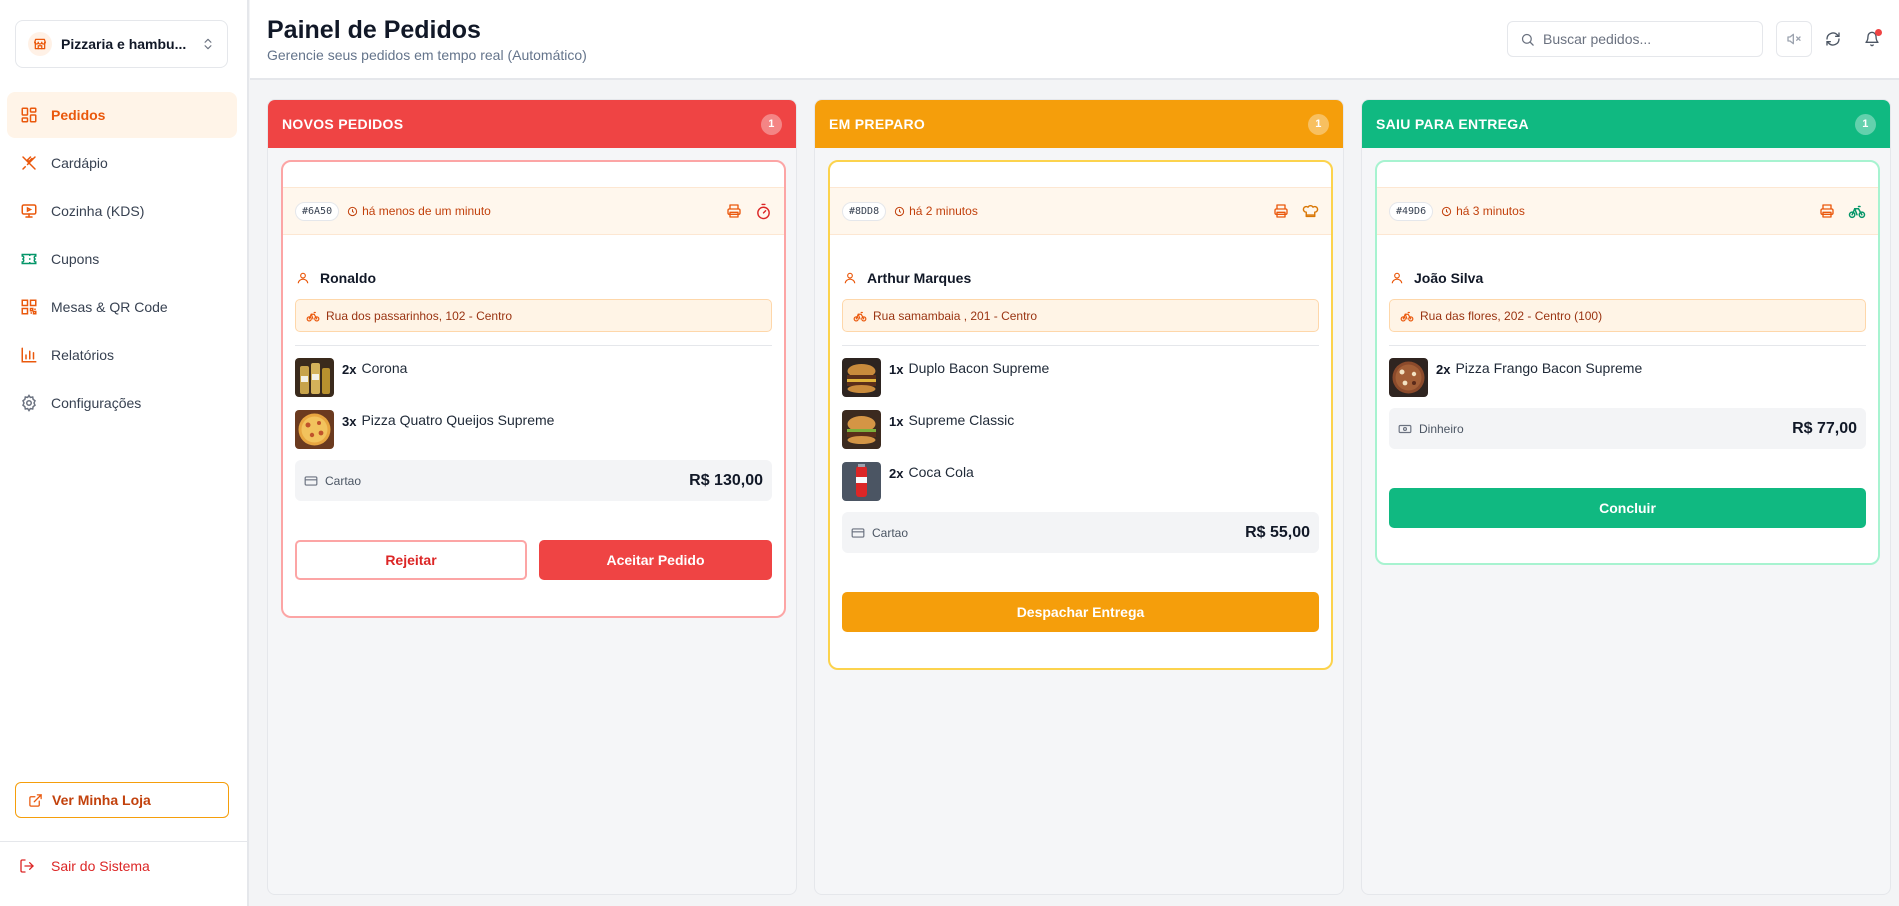  I want to click on search-box, so click(1635, 39).